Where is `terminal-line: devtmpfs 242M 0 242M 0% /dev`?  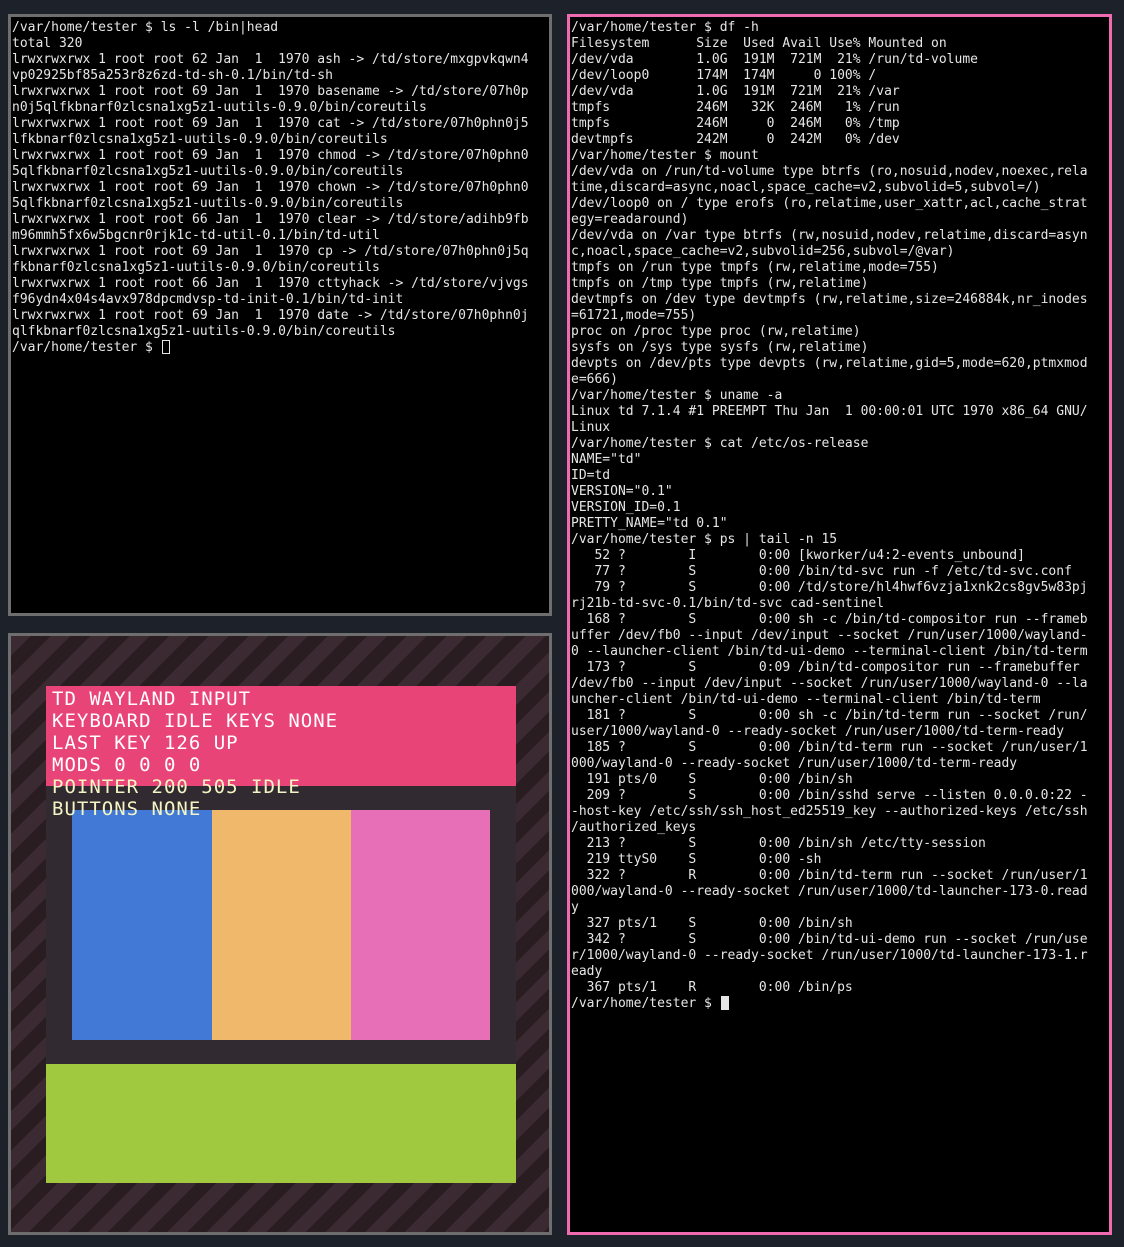
terminal-line: devtmpfs 242M 0 242M 0% /dev is located at coordinates (735, 139).